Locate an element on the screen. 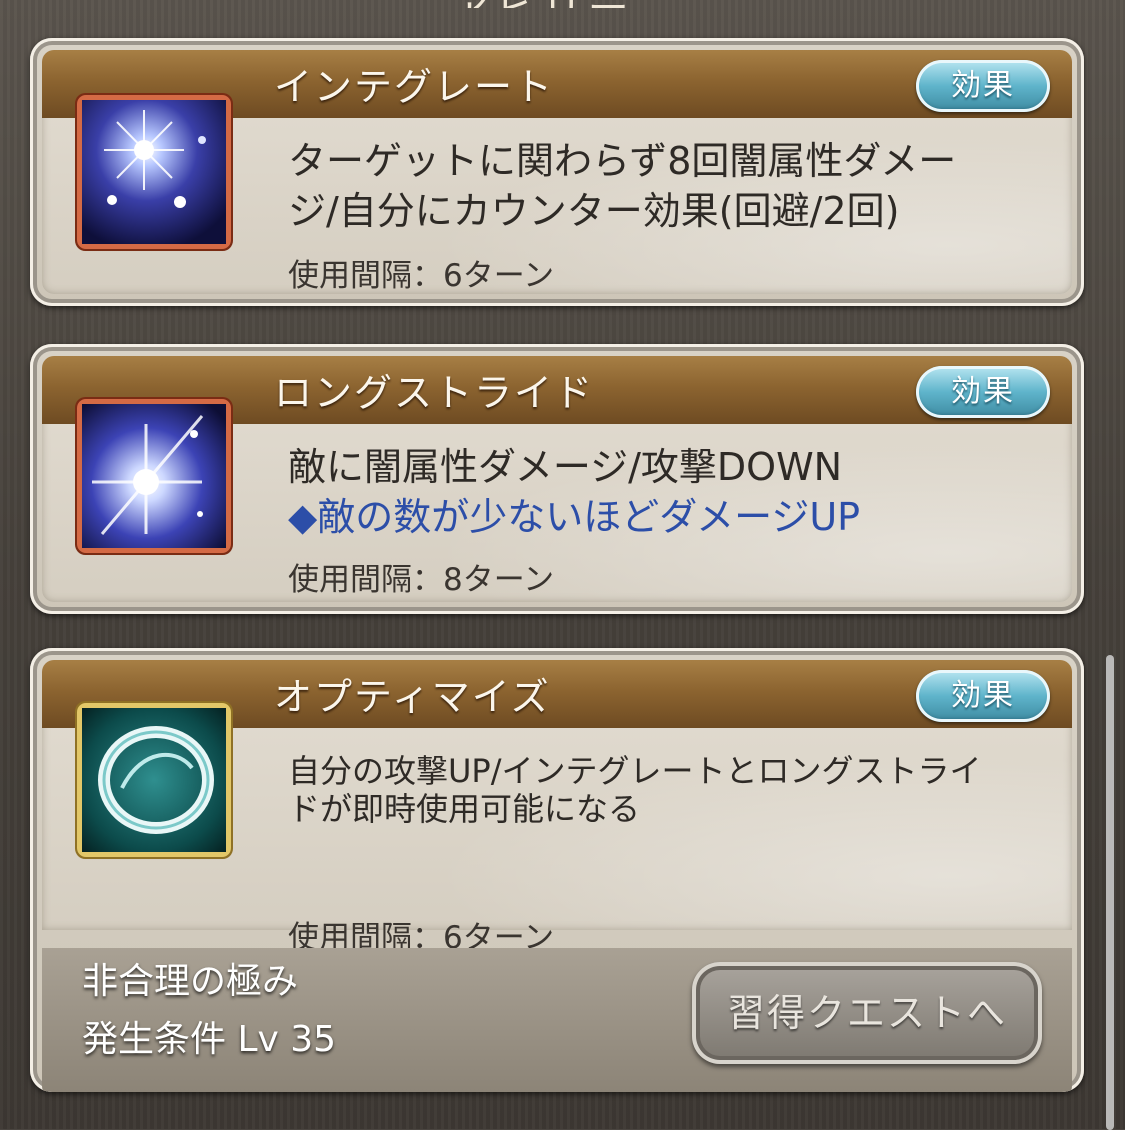 The width and height of the screenshot is (1125, 1130). description-line: ターゲットに関わらず8回闇属性ダメー is located at coordinates (622, 161).